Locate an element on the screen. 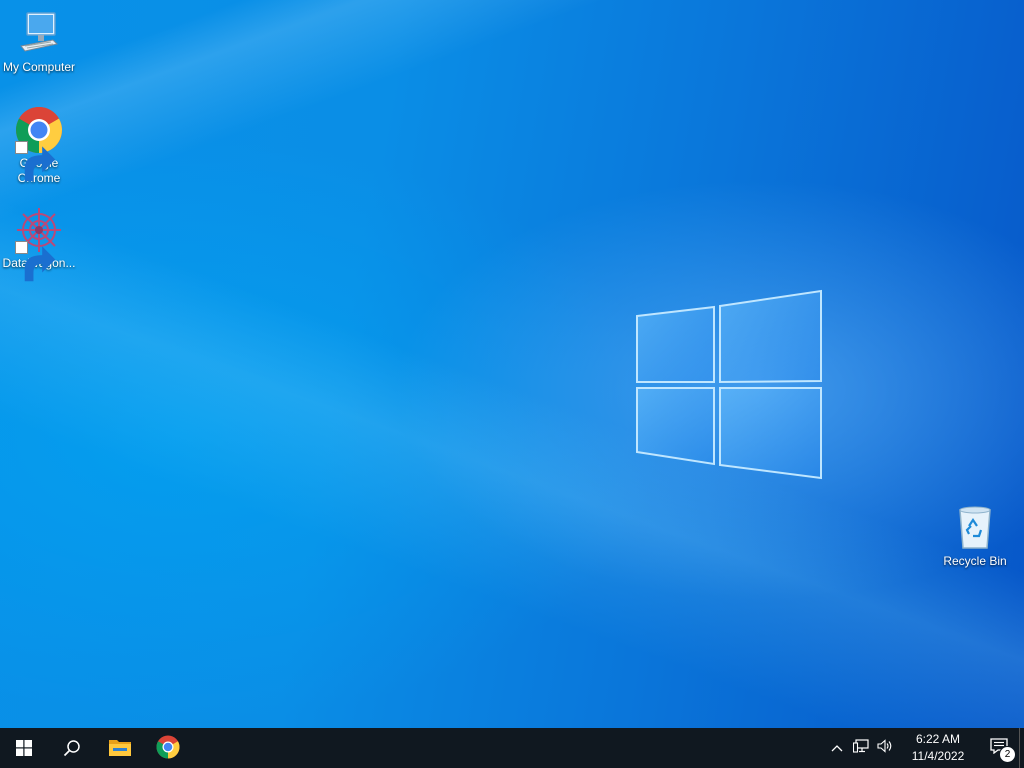  system-tray: 6:22 AM 11/4/2022 2 is located at coordinates (924, 748).